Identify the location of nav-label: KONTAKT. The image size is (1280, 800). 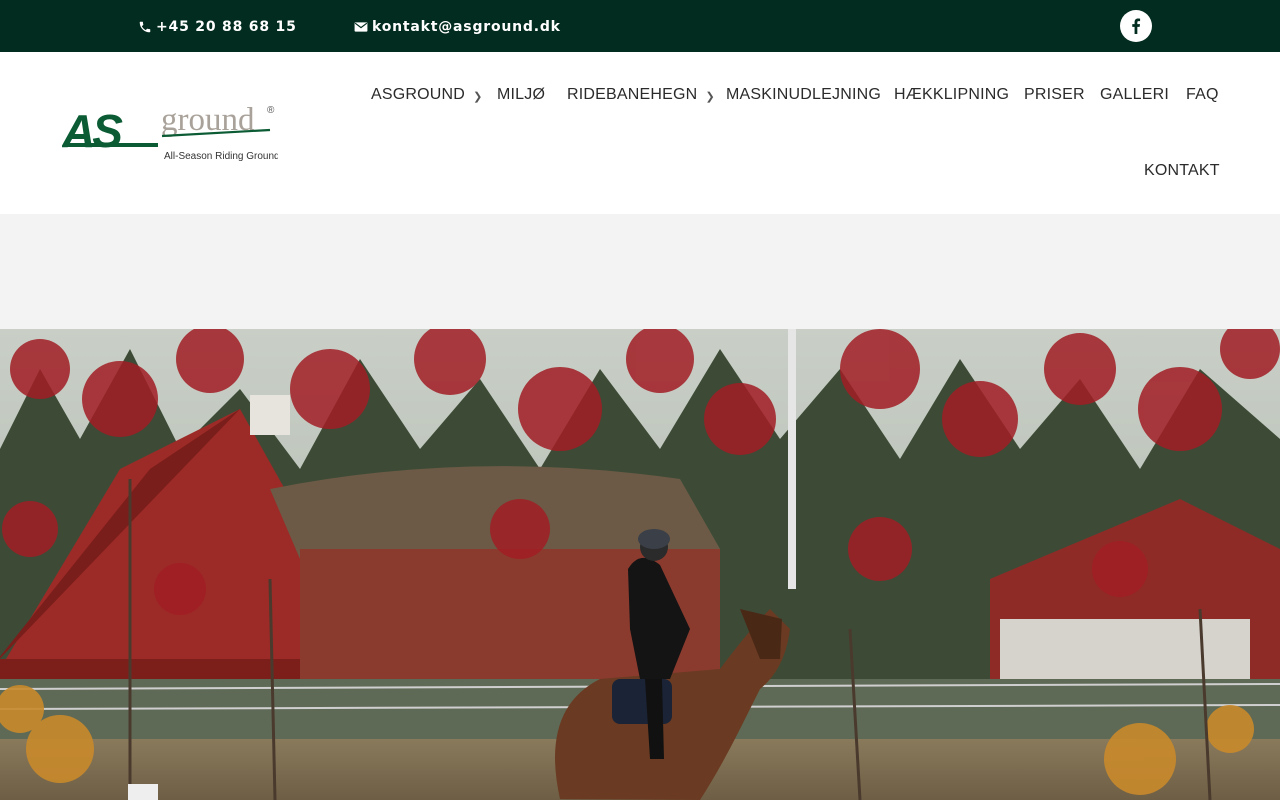
(1182, 170).